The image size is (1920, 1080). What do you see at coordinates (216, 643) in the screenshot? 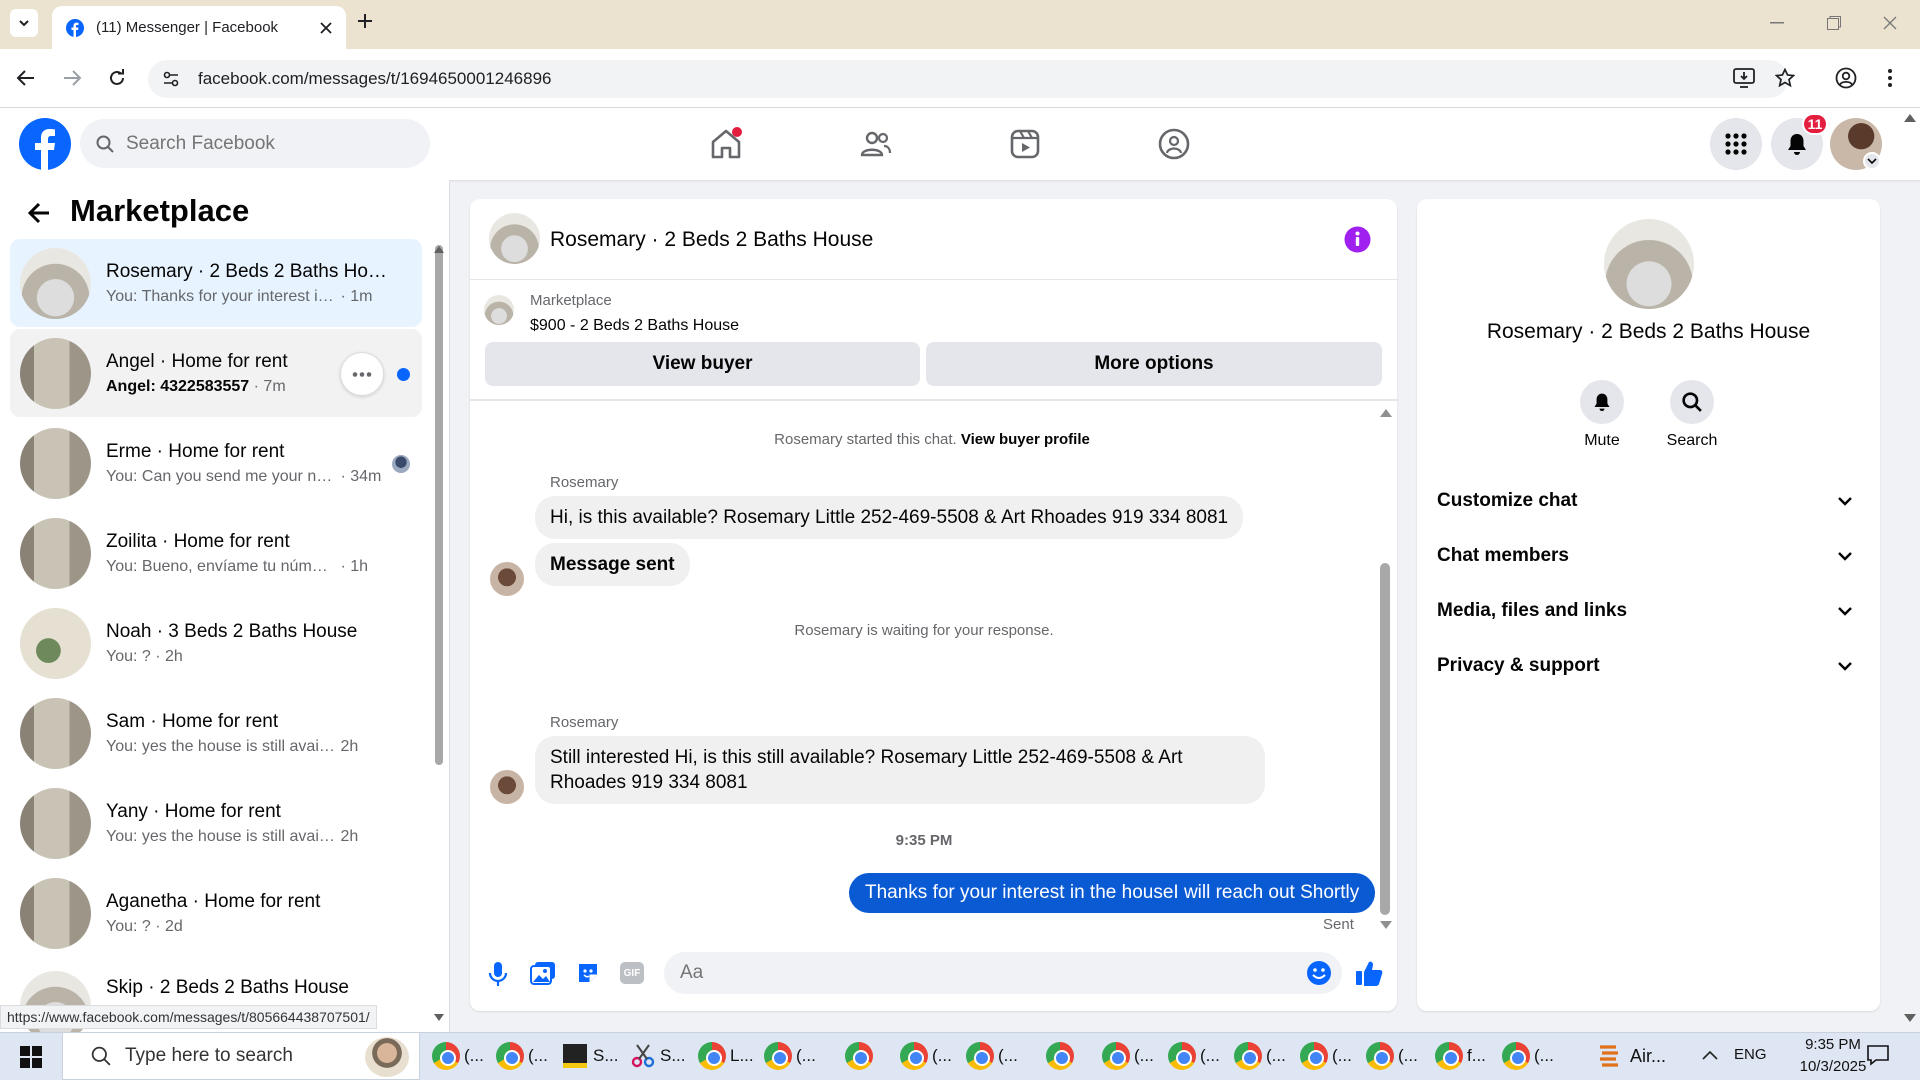
I see `conversation-item: Noah · 3 Beds 2 Baths House You: ? · 2h` at bounding box center [216, 643].